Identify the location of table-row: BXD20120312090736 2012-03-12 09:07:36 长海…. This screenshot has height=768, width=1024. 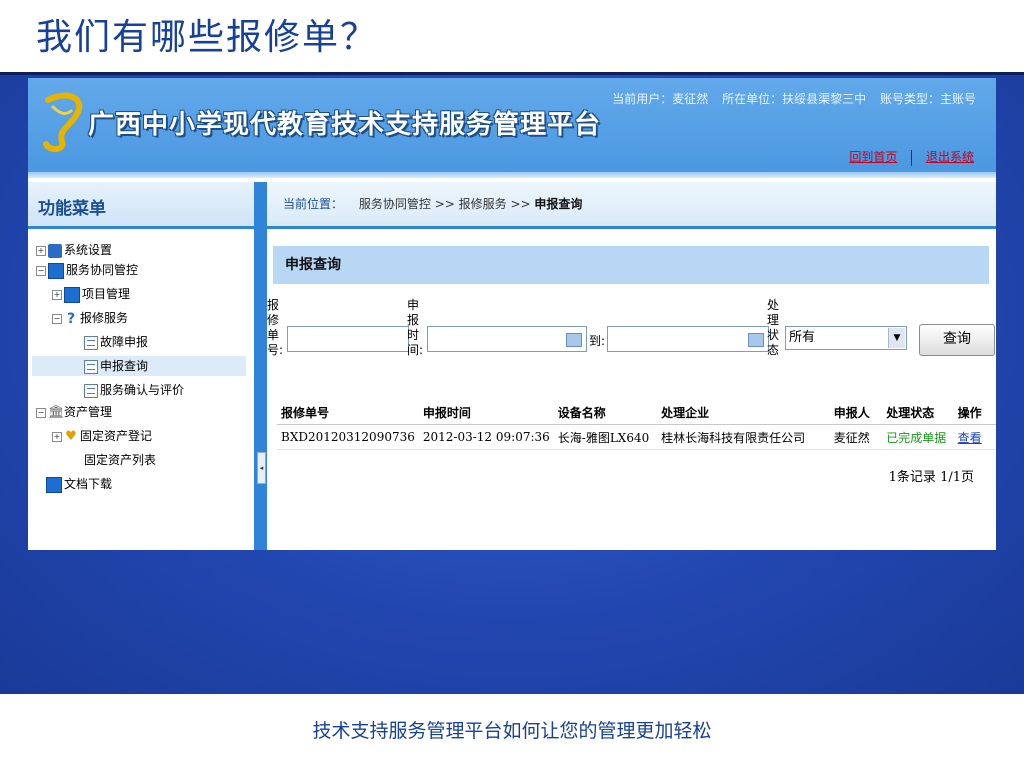
(636, 437).